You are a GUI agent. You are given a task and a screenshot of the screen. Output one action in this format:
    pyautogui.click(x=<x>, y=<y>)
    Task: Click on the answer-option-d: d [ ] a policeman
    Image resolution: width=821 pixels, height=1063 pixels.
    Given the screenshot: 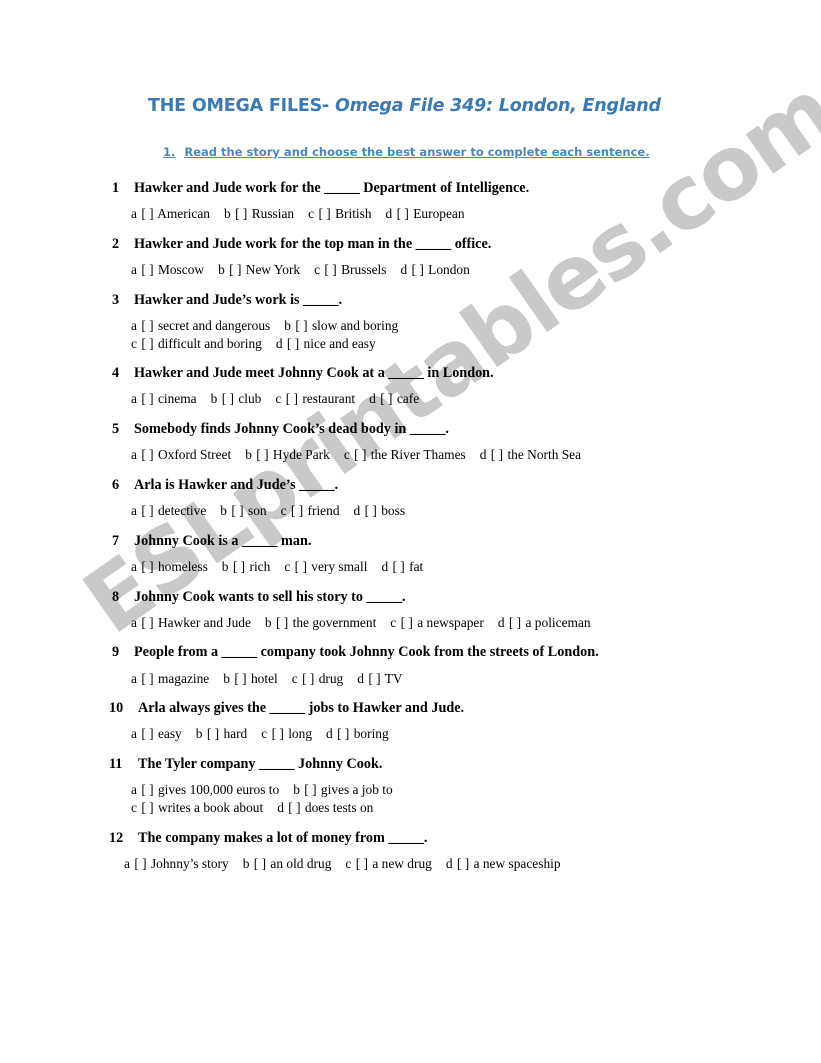 What is the action you would take?
    pyautogui.click(x=544, y=622)
    